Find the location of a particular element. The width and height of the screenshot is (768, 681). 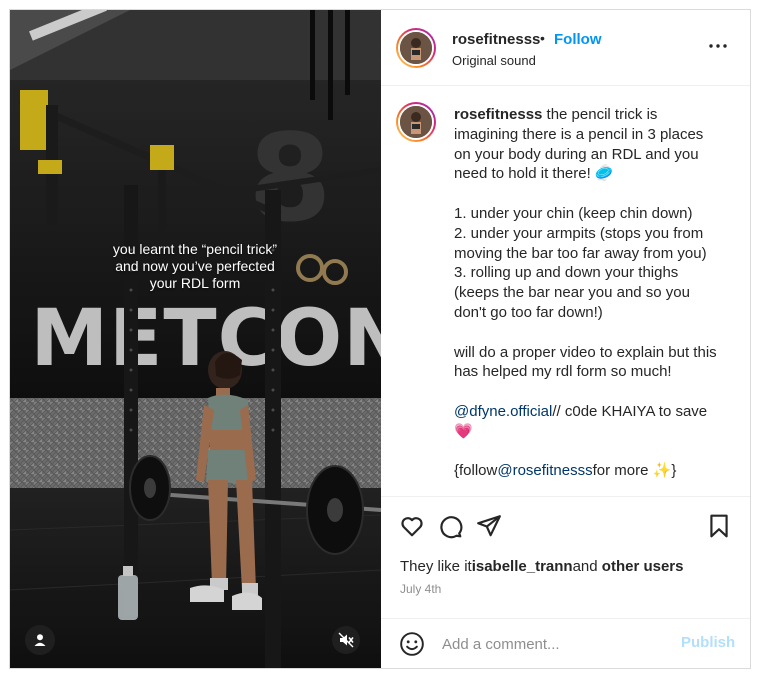

caption-avatar-image is located at coordinates (416, 122).